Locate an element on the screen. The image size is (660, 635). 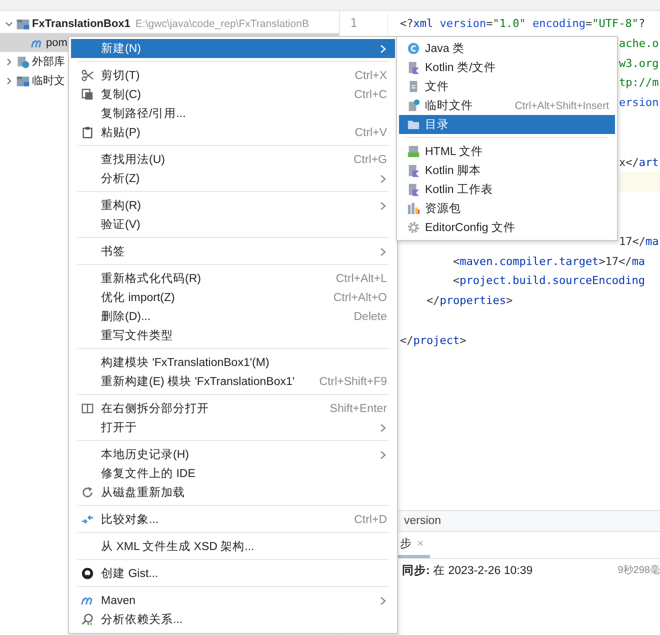
code-line: x</art is located at coordinates (639, 162).